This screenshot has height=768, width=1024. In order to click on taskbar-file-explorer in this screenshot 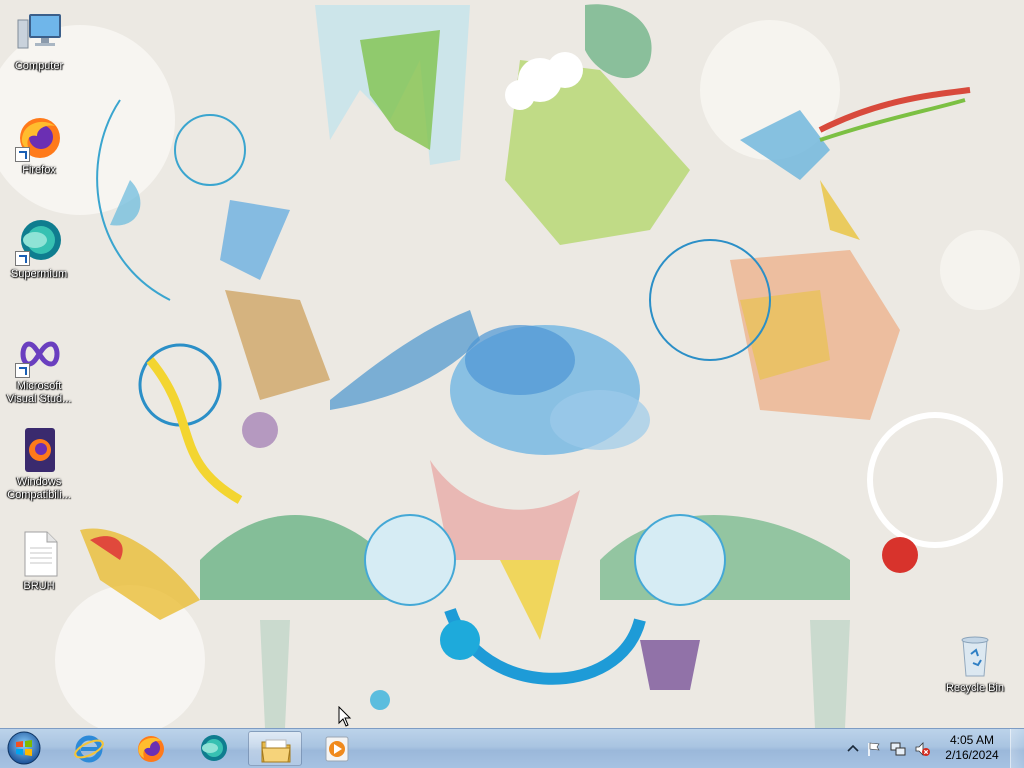, I will do `click(275, 748)`.